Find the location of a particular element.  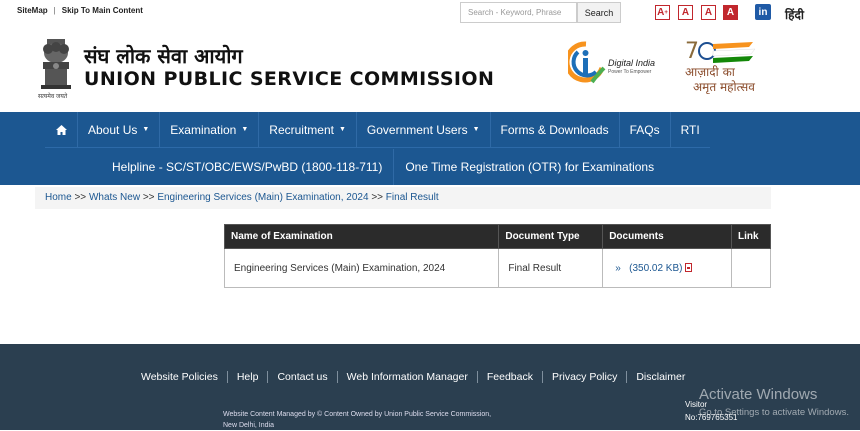

nav-about-us: About Us ▼ is located at coordinates (118, 129).